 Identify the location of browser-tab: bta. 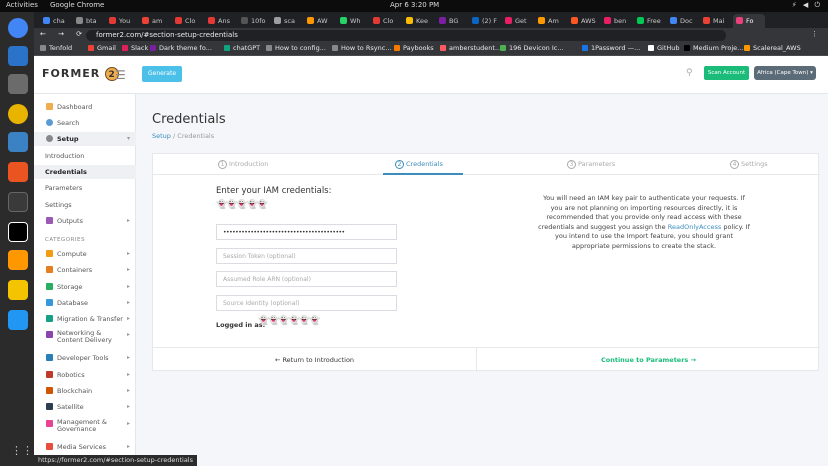
(89, 21).